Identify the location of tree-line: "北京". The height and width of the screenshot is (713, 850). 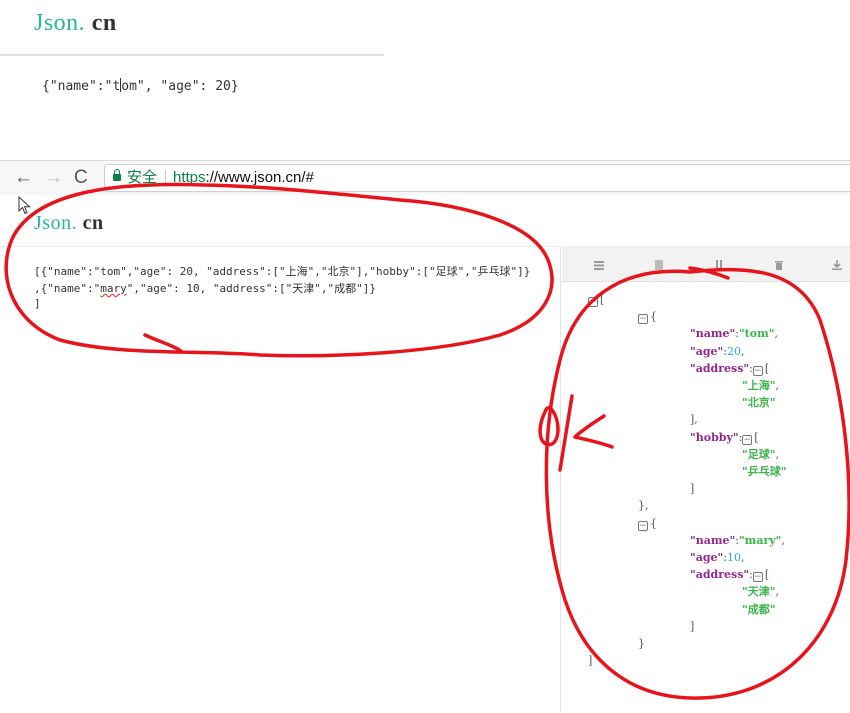
(758, 403).